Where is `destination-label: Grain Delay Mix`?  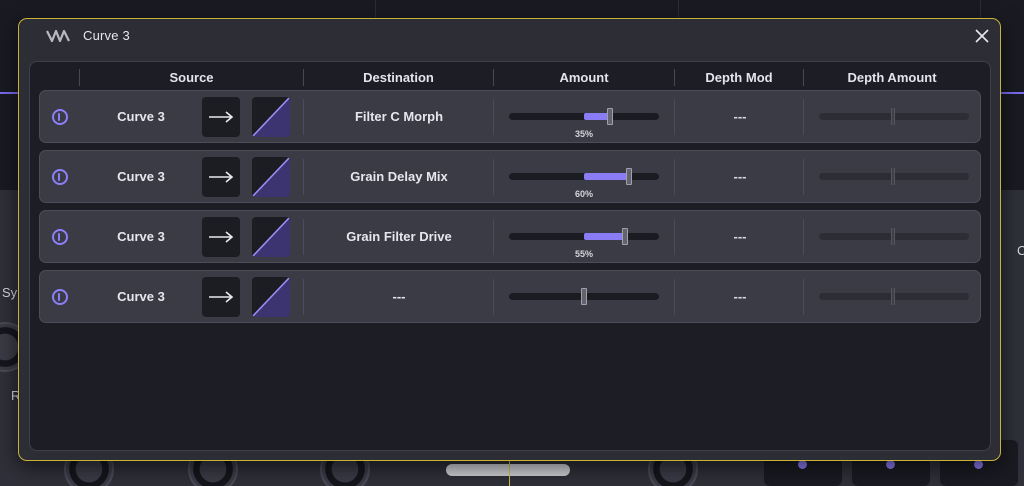 destination-label: Grain Delay Mix is located at coordinates (399, 176).